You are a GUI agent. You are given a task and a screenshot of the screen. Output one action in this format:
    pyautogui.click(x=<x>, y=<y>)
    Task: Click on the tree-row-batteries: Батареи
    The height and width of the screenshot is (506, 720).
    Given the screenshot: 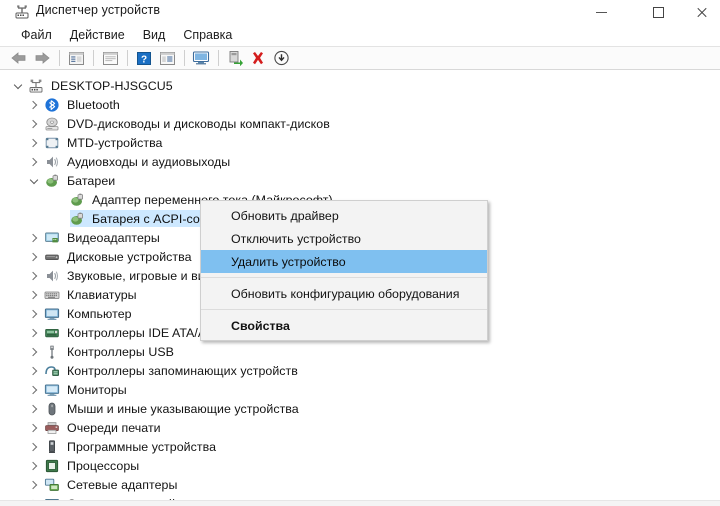 What is the action you would take?
    pyautogui.click(x=360, y=180)
    